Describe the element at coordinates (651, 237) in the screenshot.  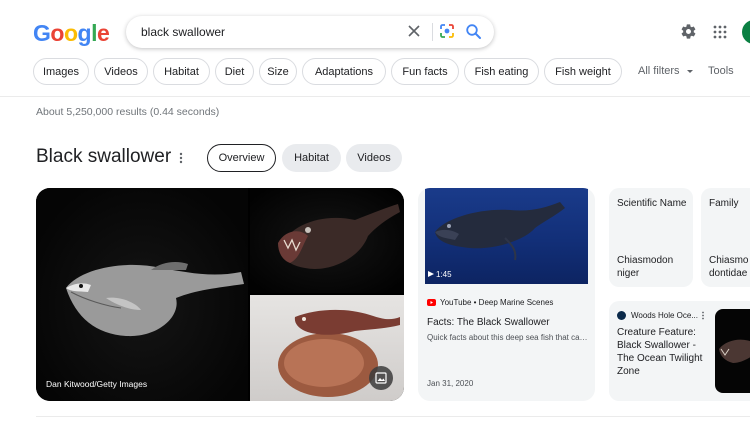
I see `fact-card-scientific-name: Scientific Name Chiasmodon niger` at that location.